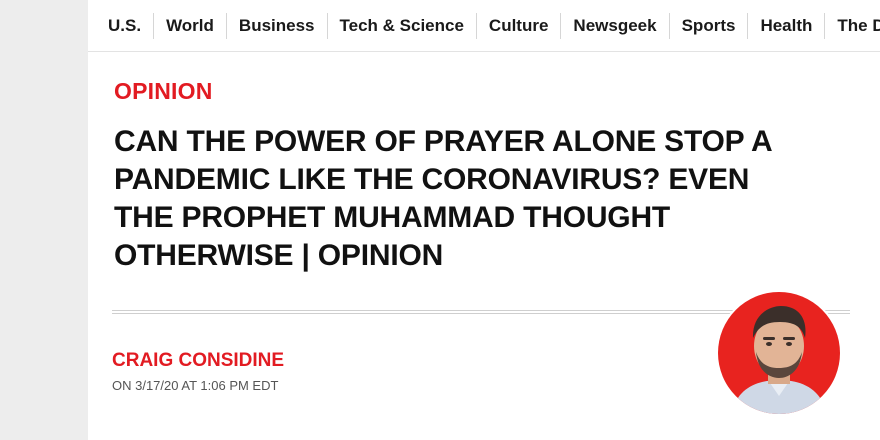 This screenshot has height=440, width=880. I want to click on author-avatar, so click(779, 353).